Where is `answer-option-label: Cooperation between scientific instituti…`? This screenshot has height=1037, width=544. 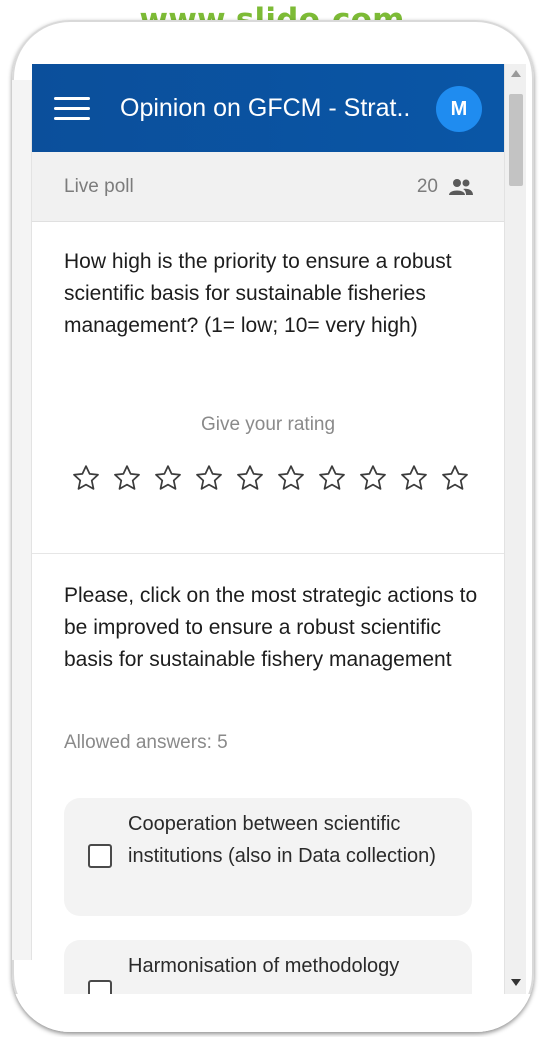 answer-option-label: Cooperation between scientific instituti… is located at coordinates (282, 840).